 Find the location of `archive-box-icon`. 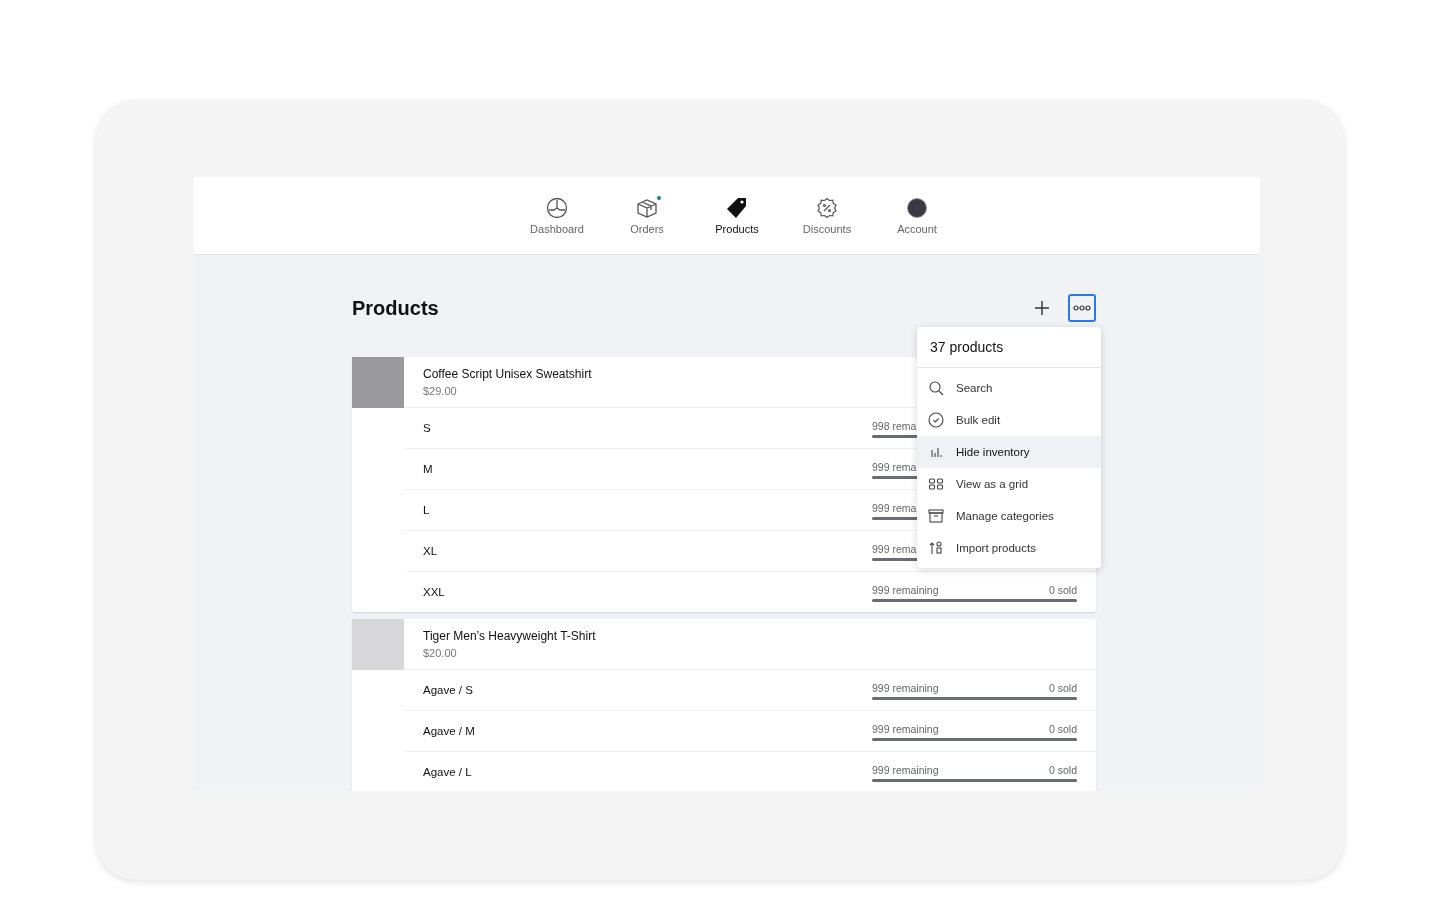

archive-box-icon is located at coordinates (936, 516).